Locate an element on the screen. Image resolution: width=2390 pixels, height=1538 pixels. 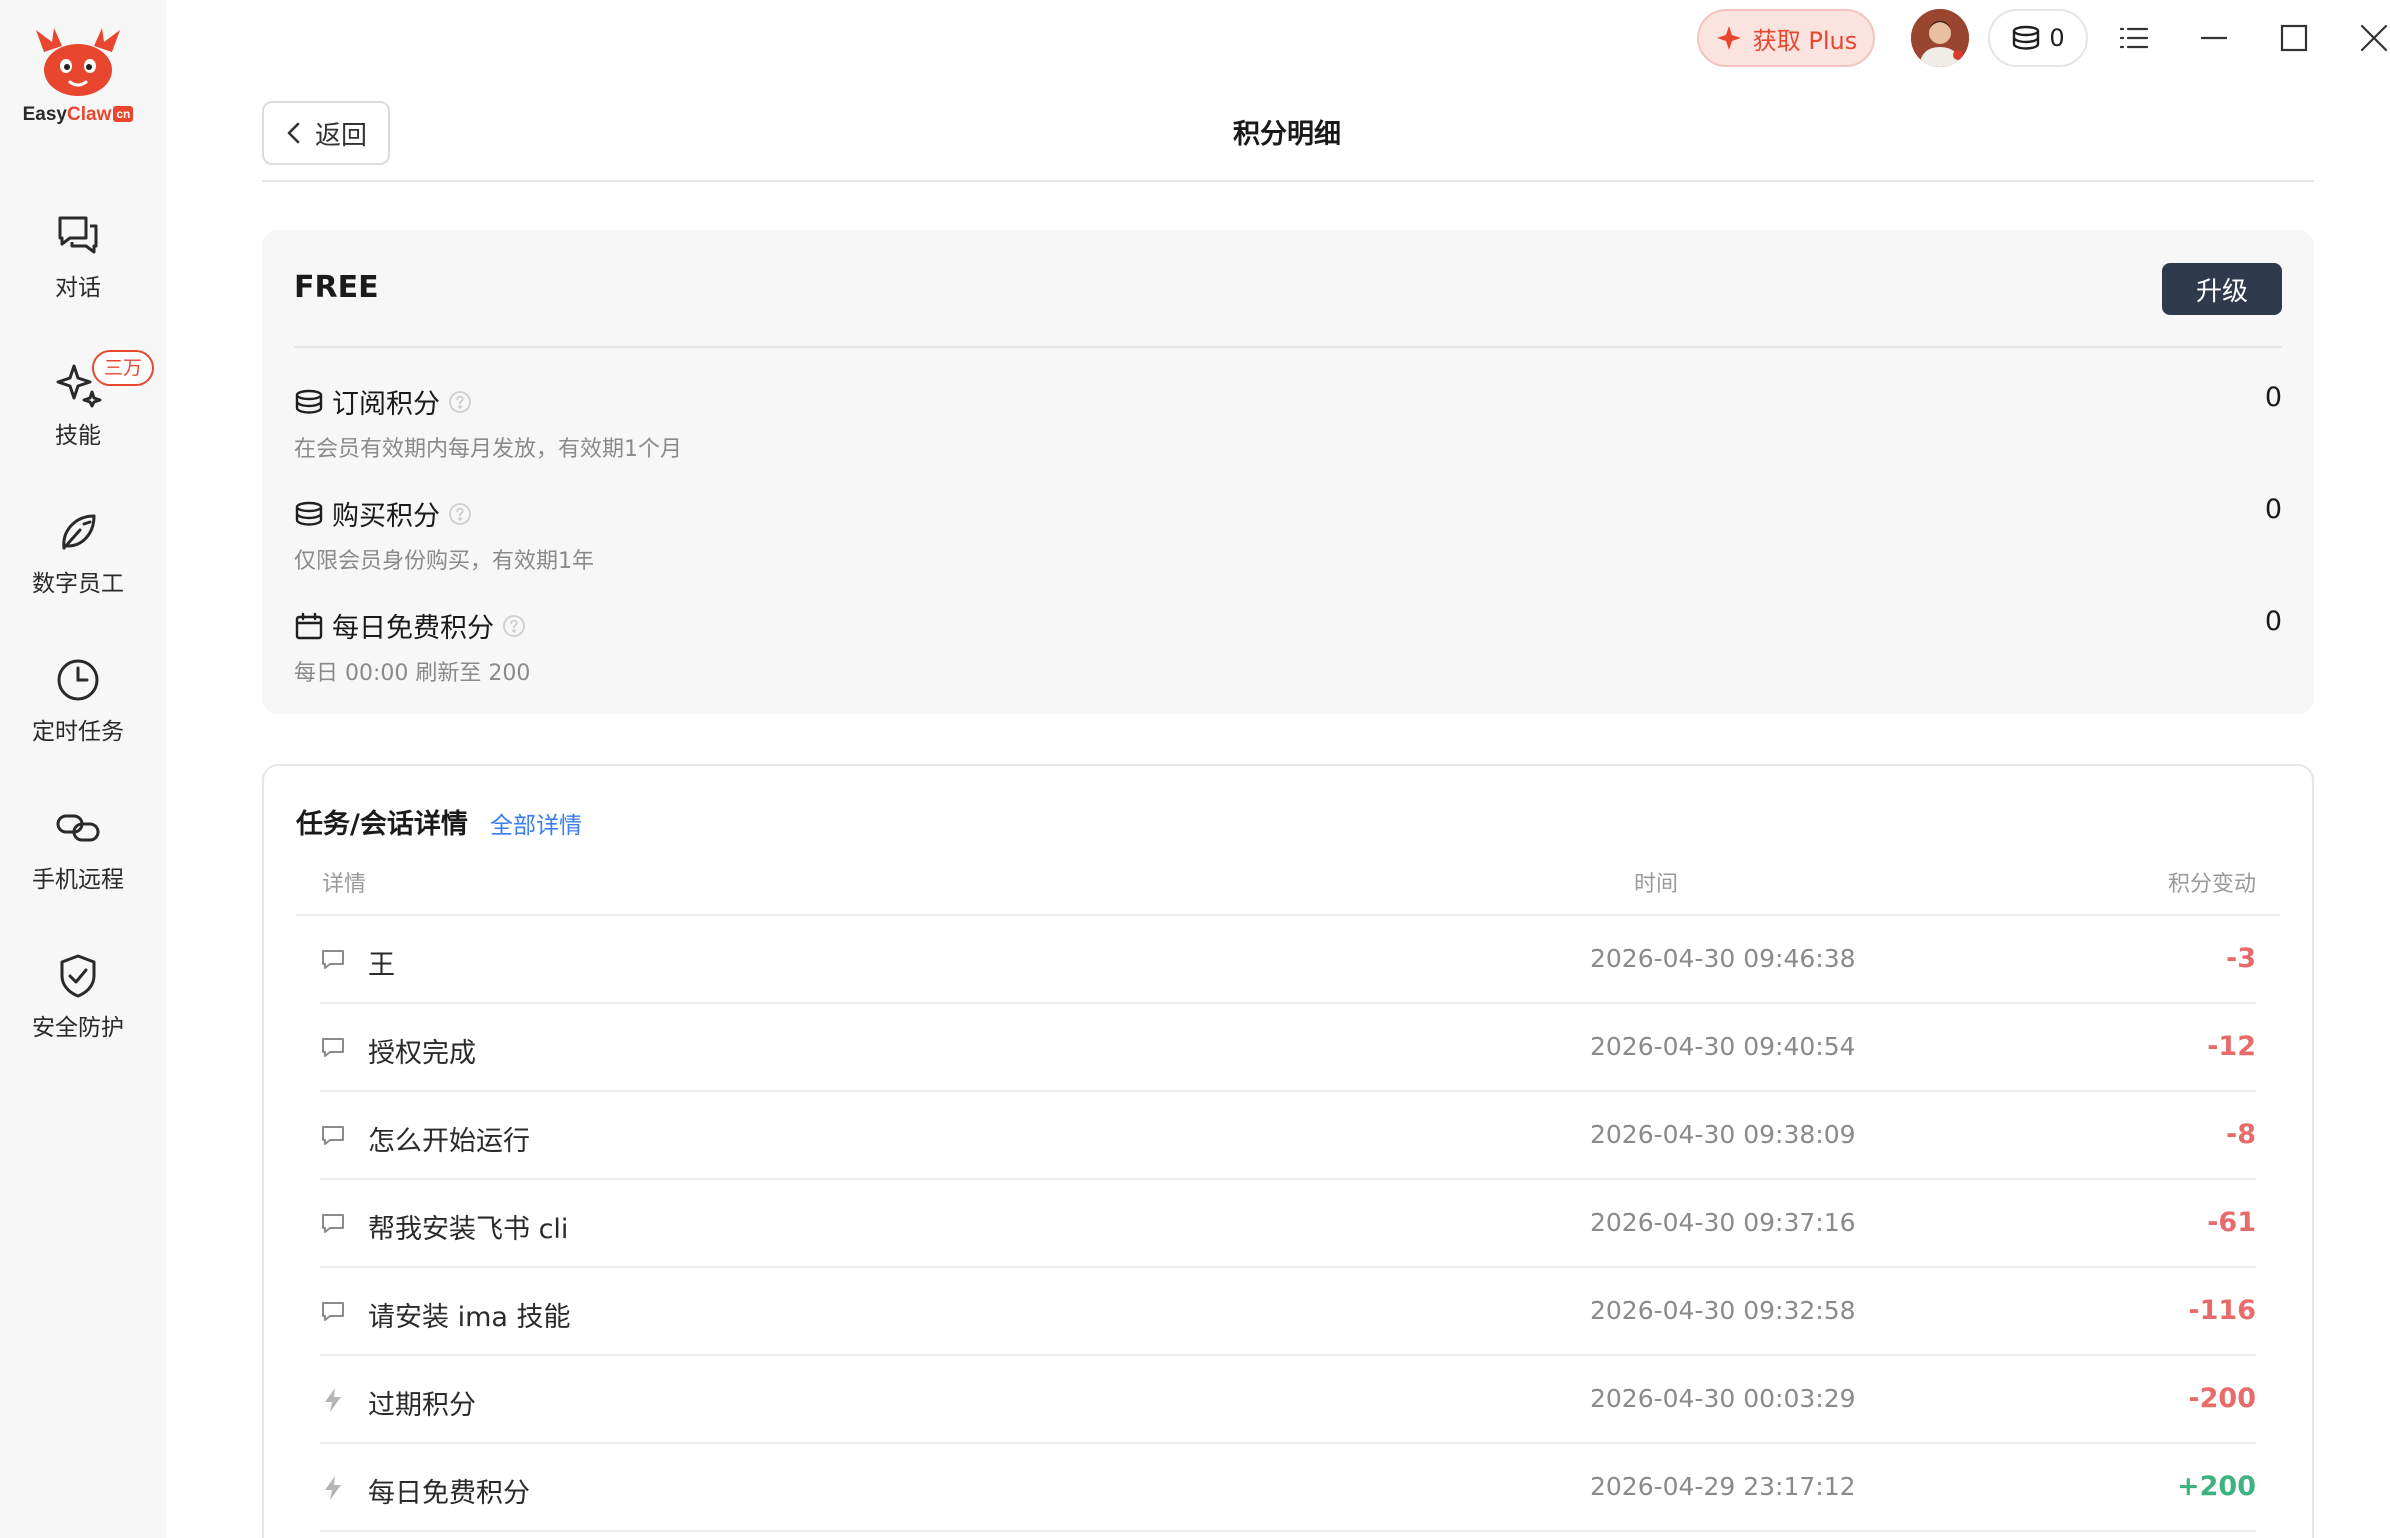
sidebar-item-chat: 对话 is located at coordinates (78, 257).